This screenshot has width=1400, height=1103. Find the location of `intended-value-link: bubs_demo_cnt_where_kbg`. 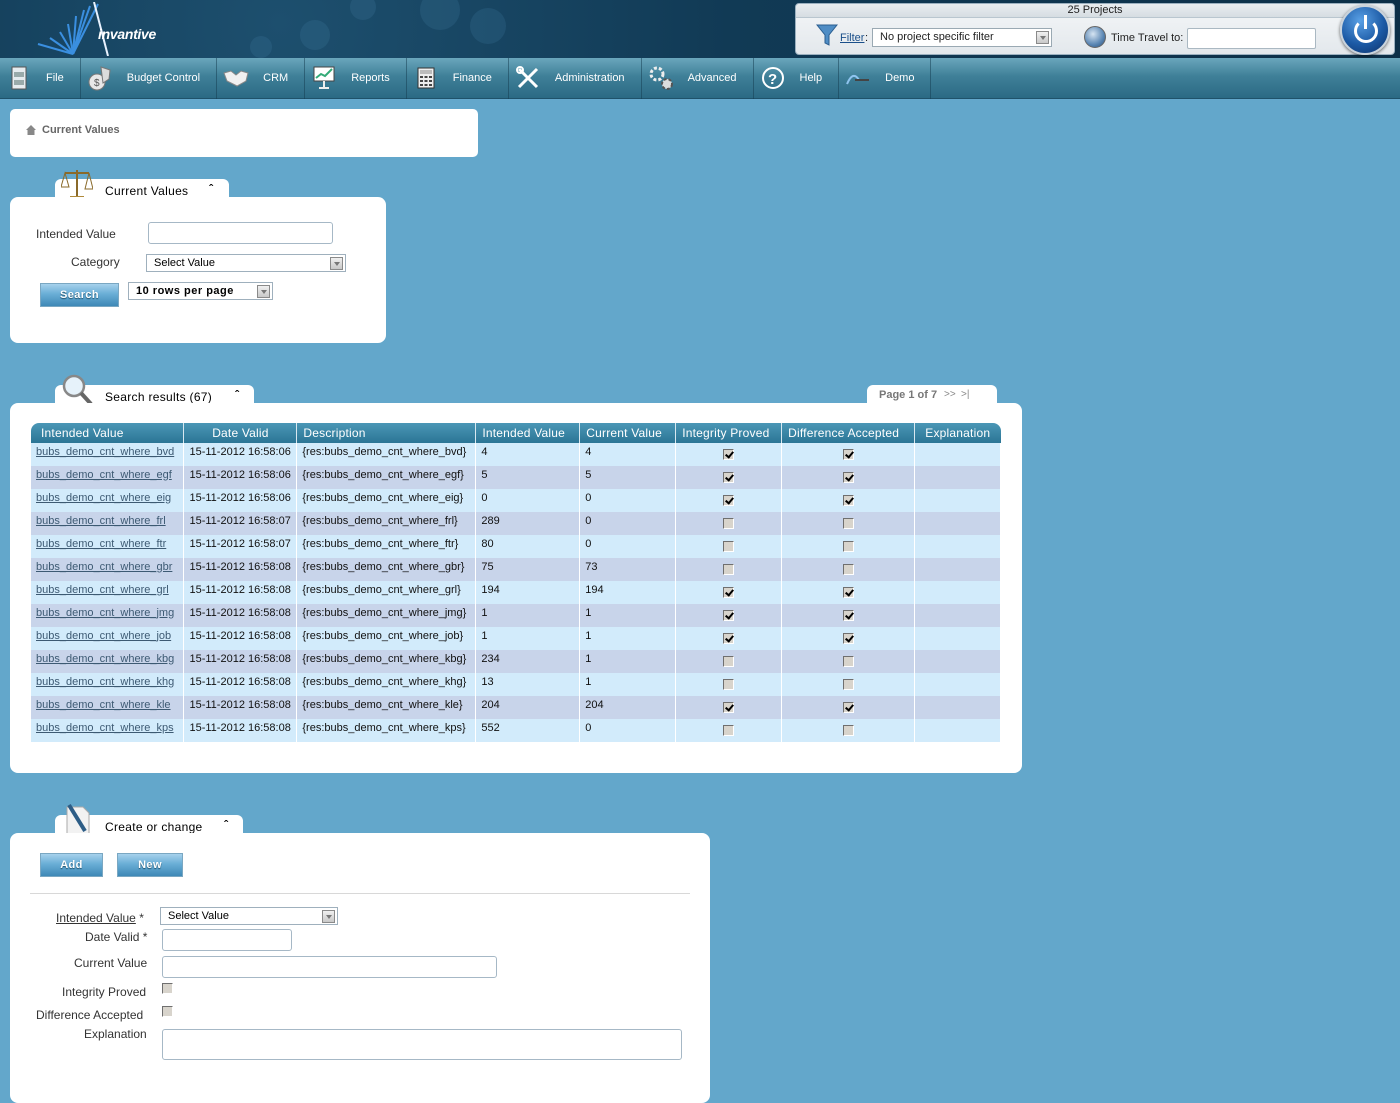

intended-value-link: bubs_demo_cnt_where_kbg is located at coordinates (105, 659).